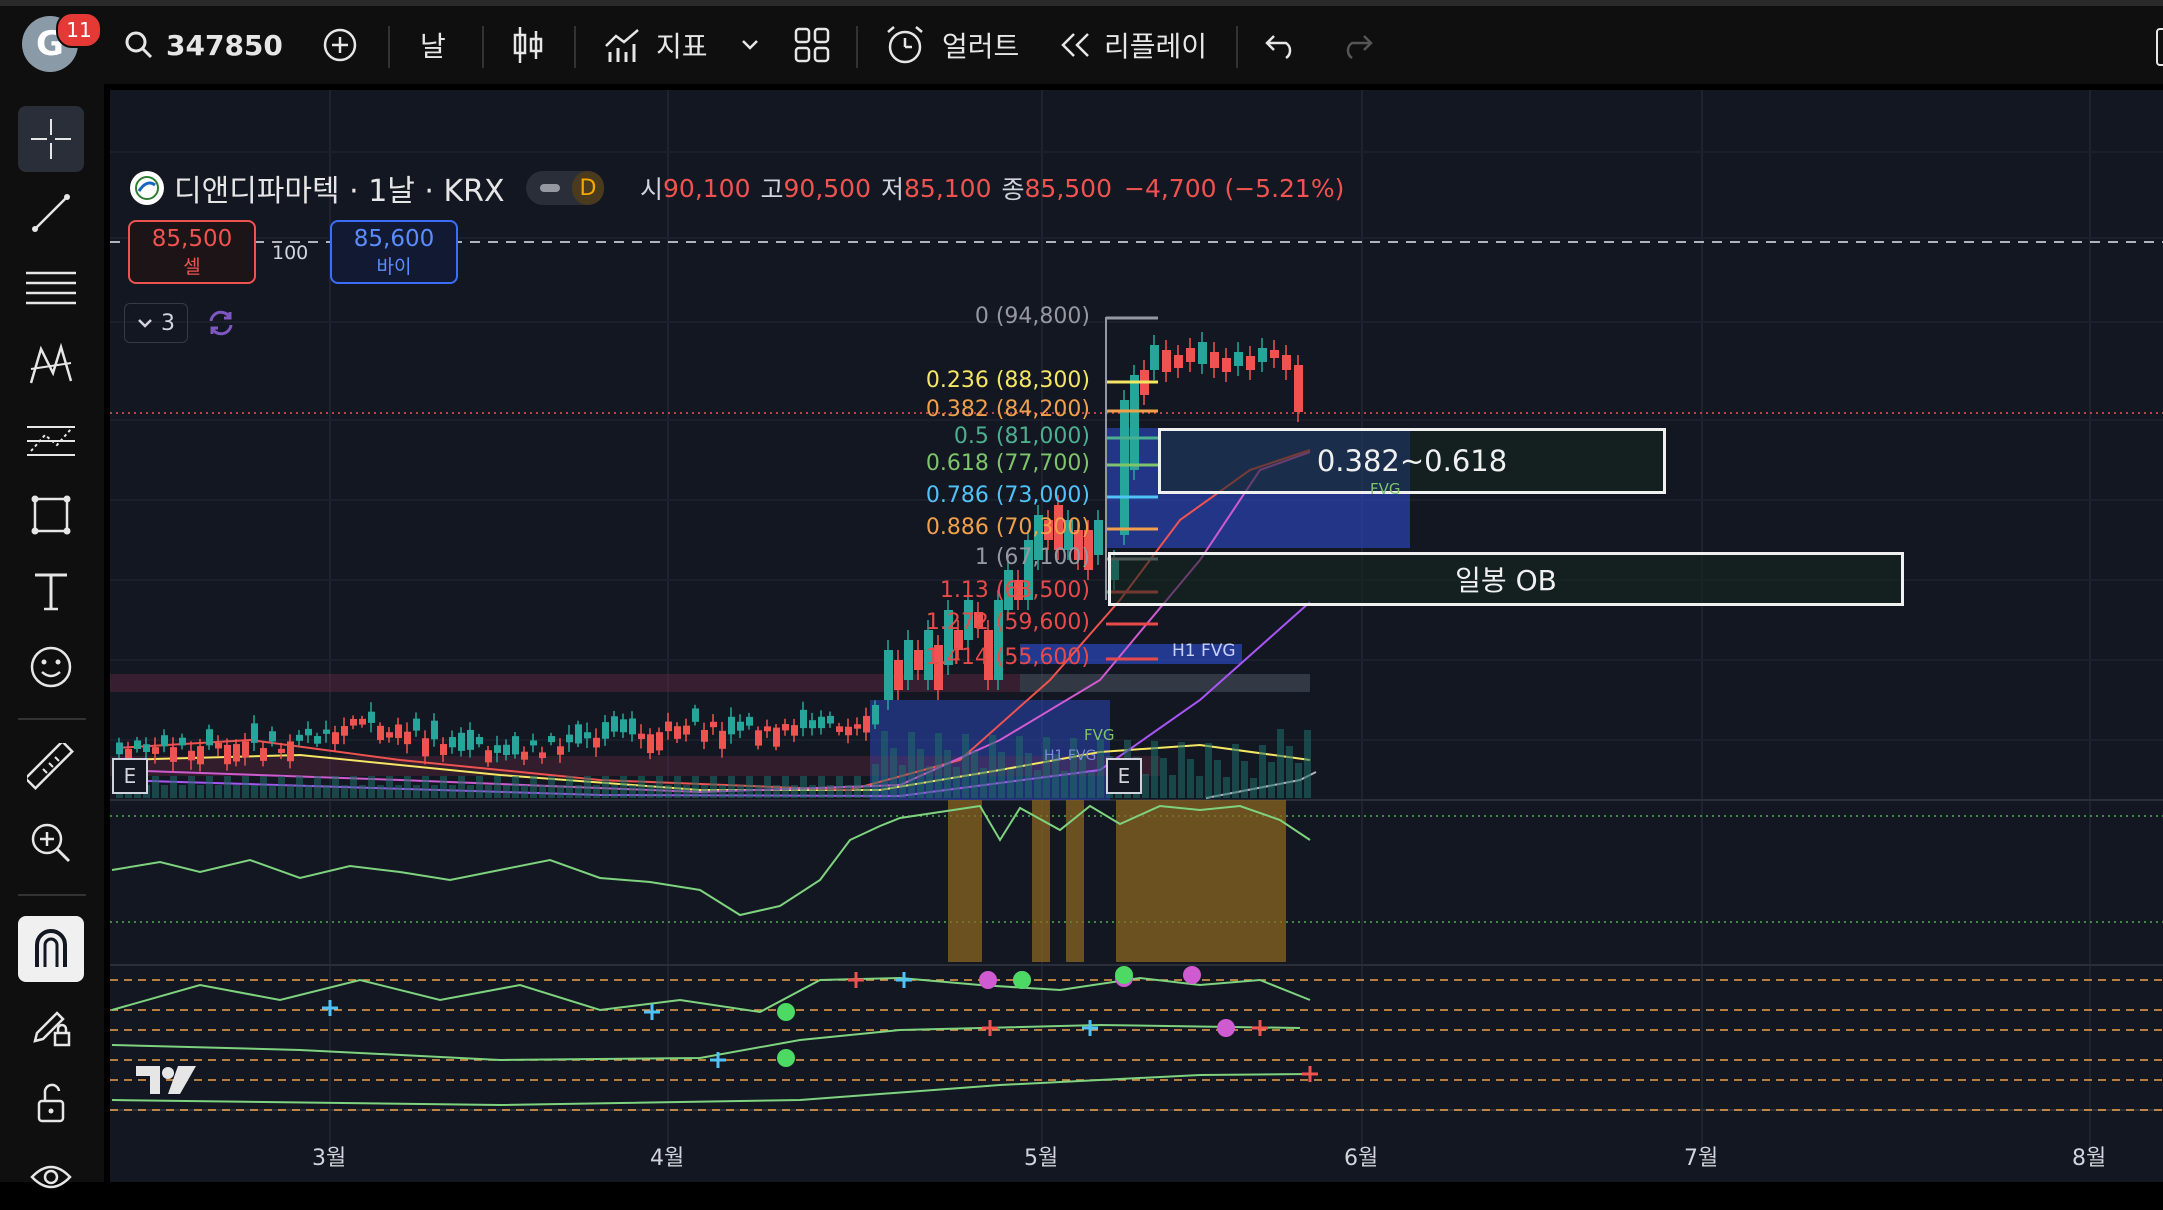 This screenshot has height=1210, width=2163. Describe the element at coordinates (79, 30) in the screenshot. I see `notification-badge: 11` at that location.